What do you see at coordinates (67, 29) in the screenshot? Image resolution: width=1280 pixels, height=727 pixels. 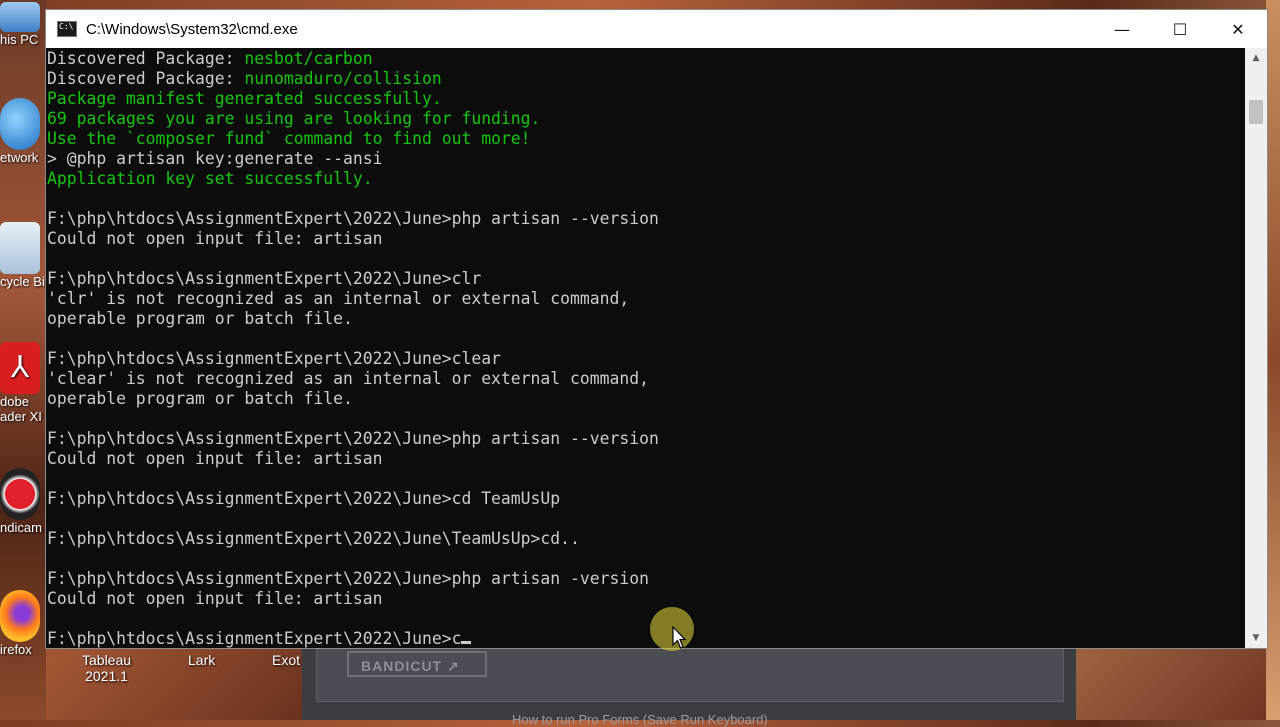 I see `cmd-icon` at bounding box center [67, 29].